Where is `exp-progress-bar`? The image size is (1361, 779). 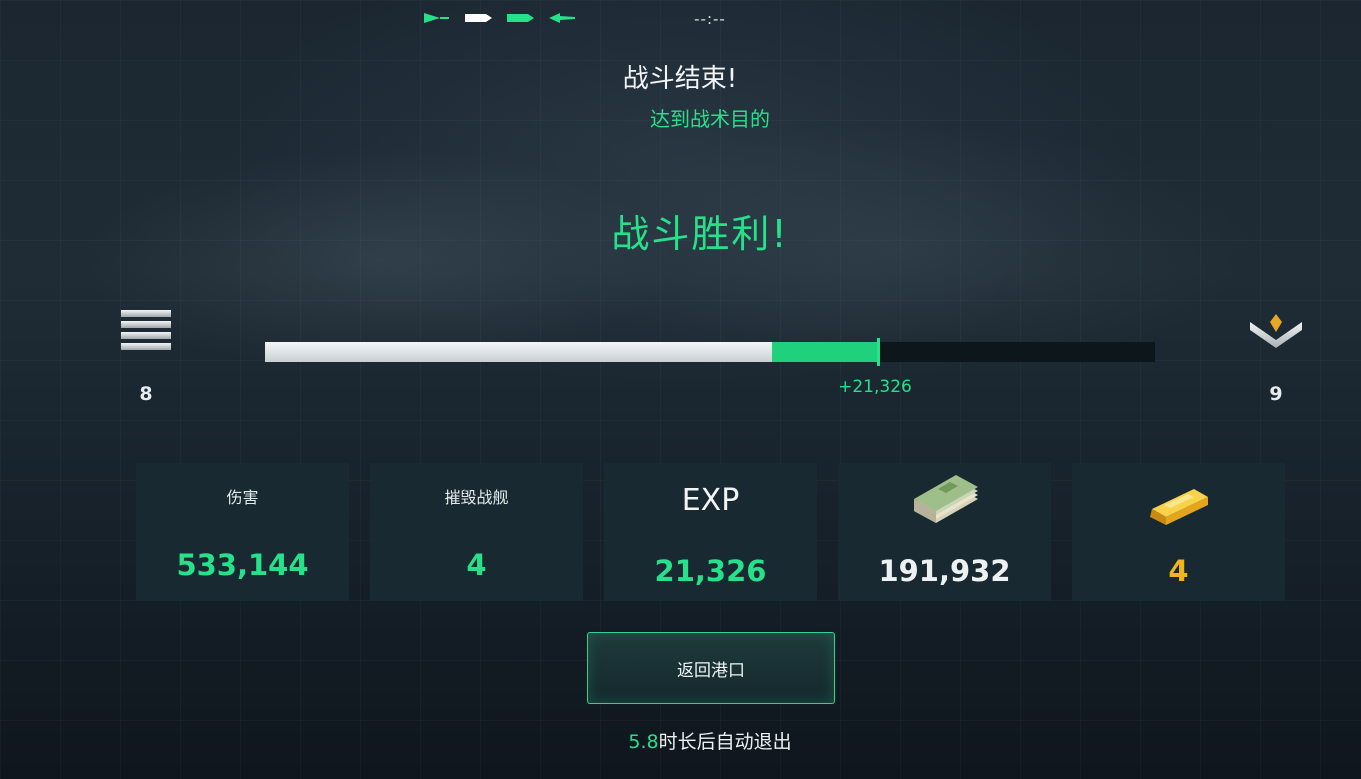
exp-progress-bar is located at coordinates (710, 352).